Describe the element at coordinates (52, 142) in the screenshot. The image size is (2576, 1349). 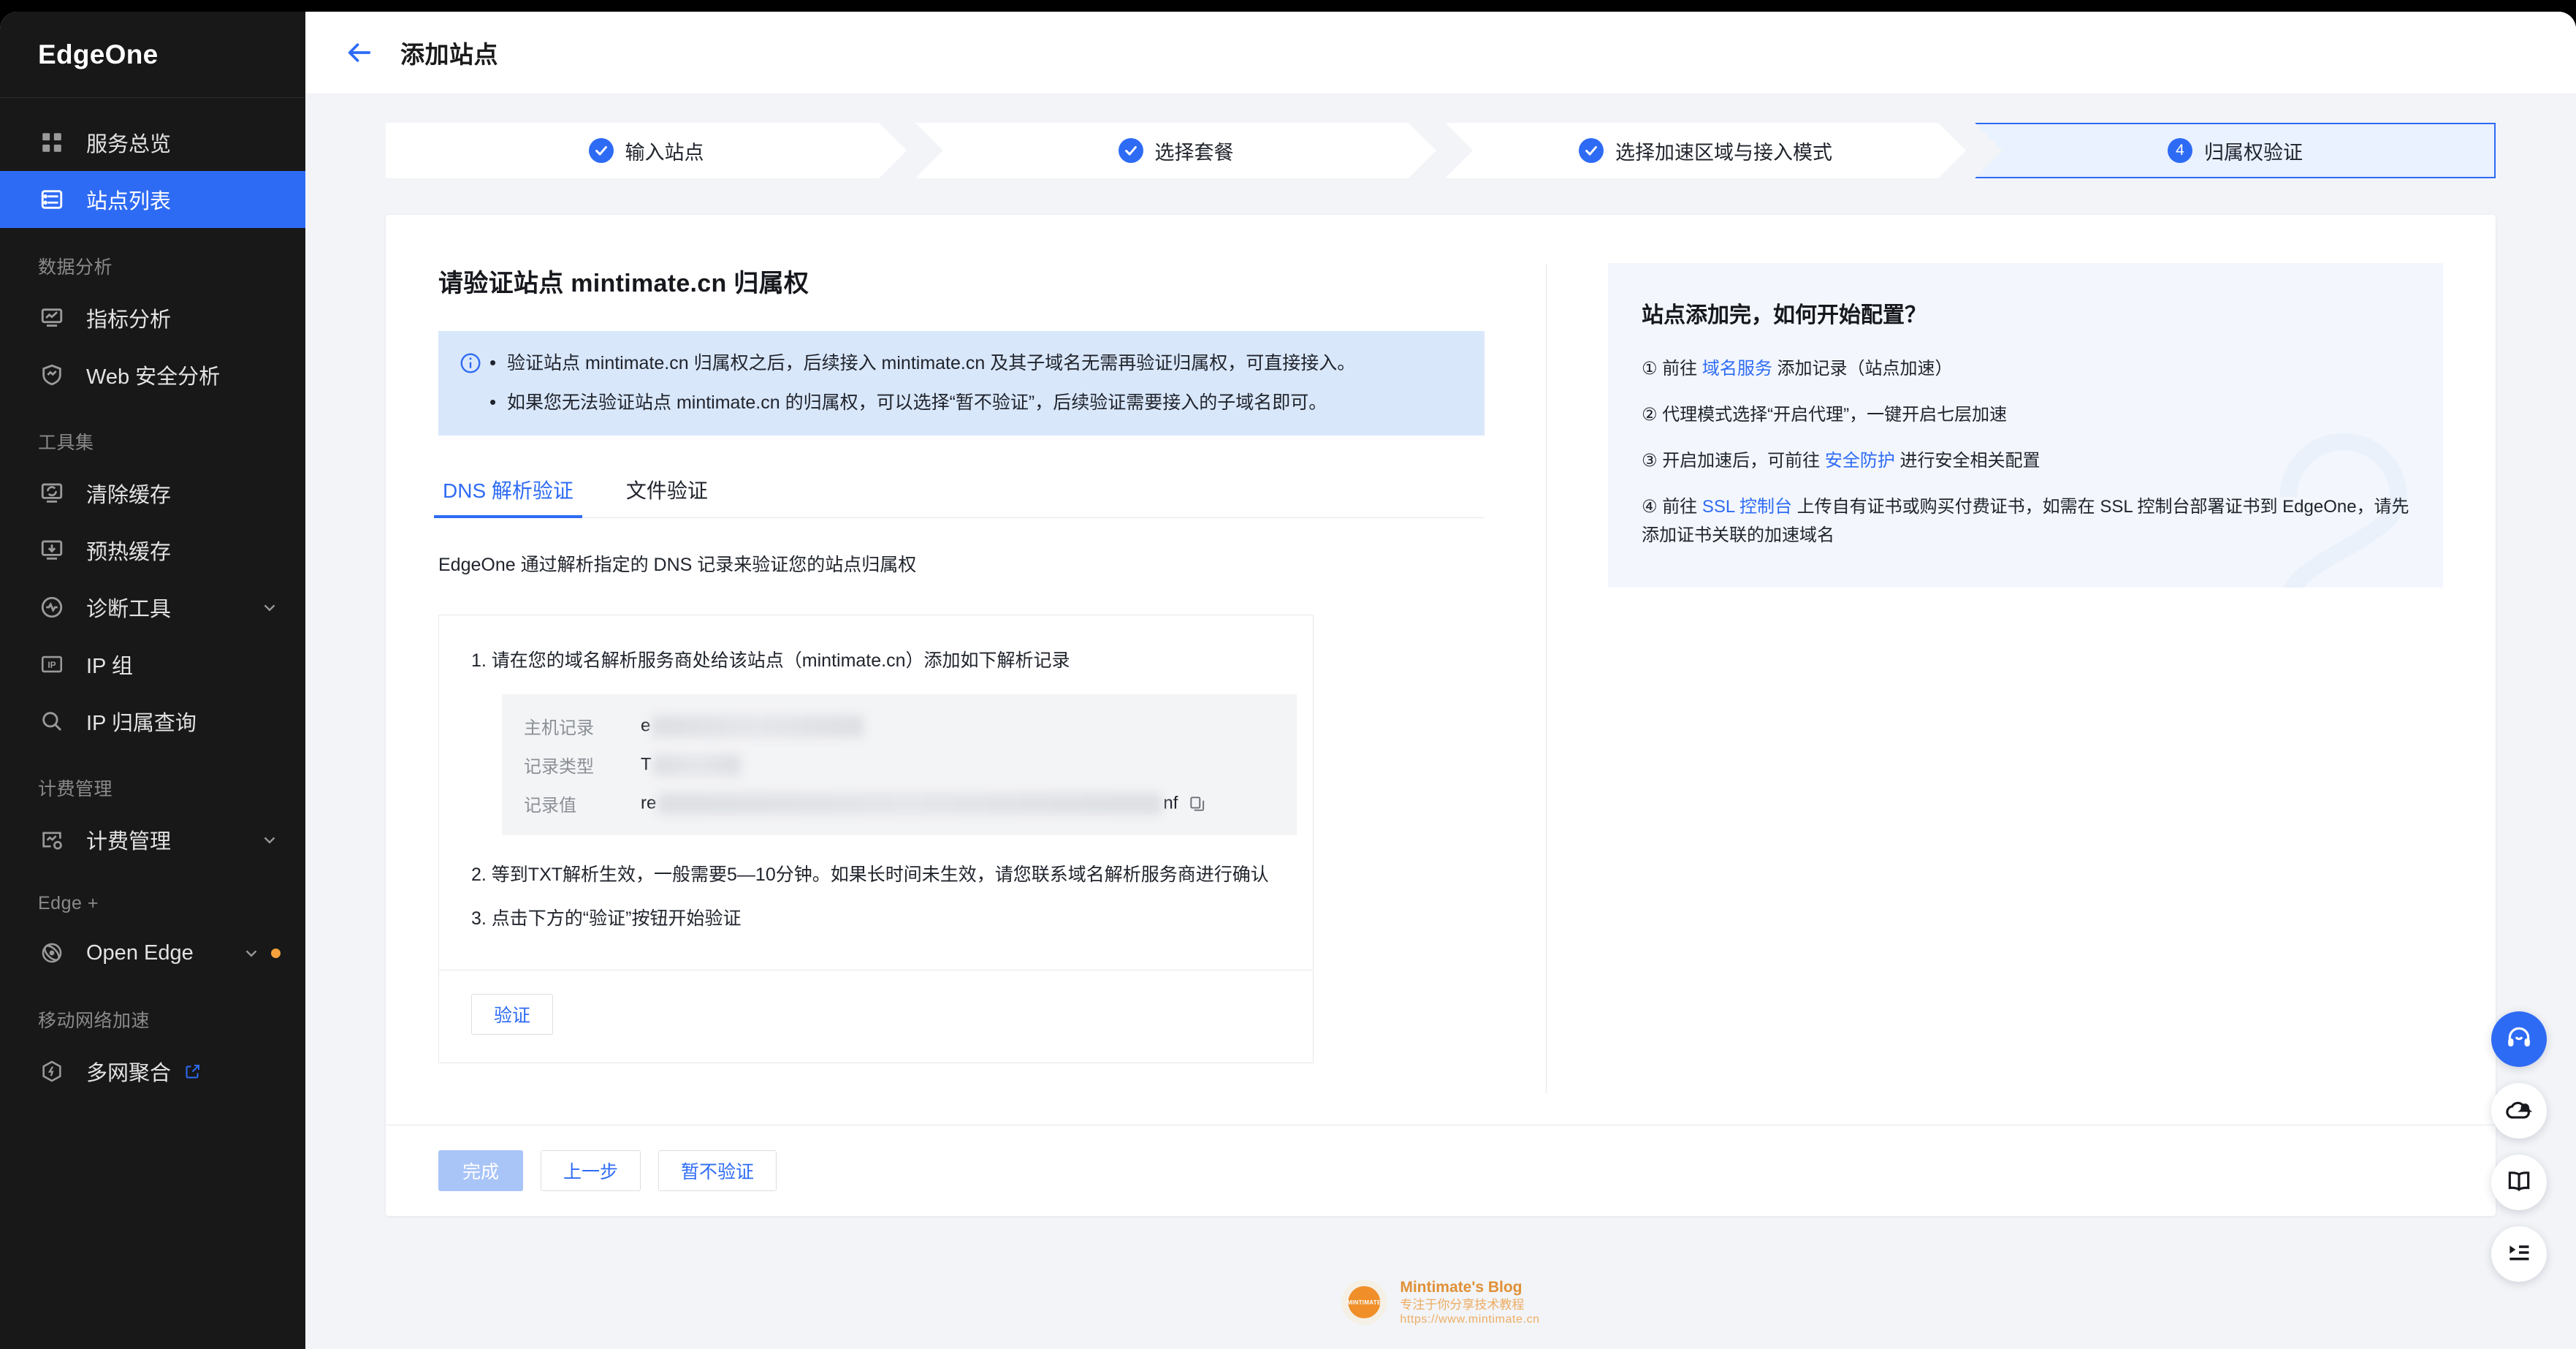
I see `grid-icon` at that location.